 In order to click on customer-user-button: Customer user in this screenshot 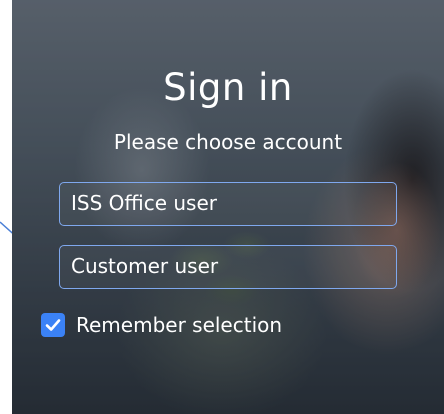, I will do `click(228, 267)`.